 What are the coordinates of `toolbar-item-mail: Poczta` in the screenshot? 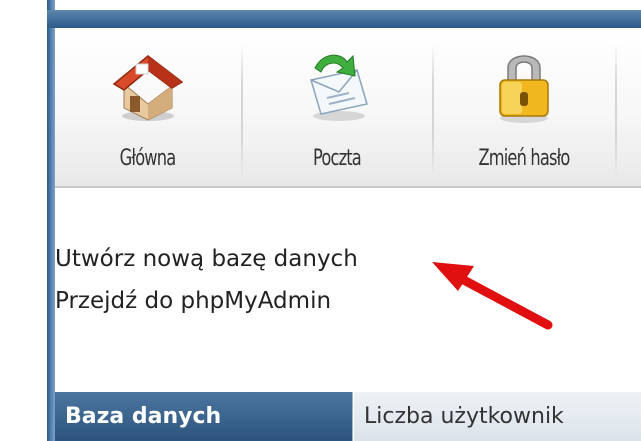 It's located at (337, 107).